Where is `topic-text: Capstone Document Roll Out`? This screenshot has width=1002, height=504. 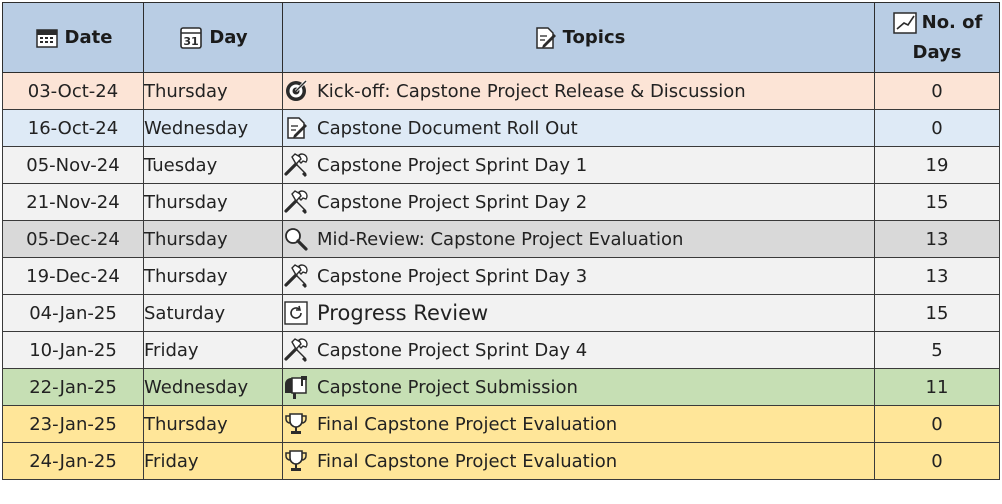 topic-text: Capstone Document Roll Out is located at coordinates (447, 128).